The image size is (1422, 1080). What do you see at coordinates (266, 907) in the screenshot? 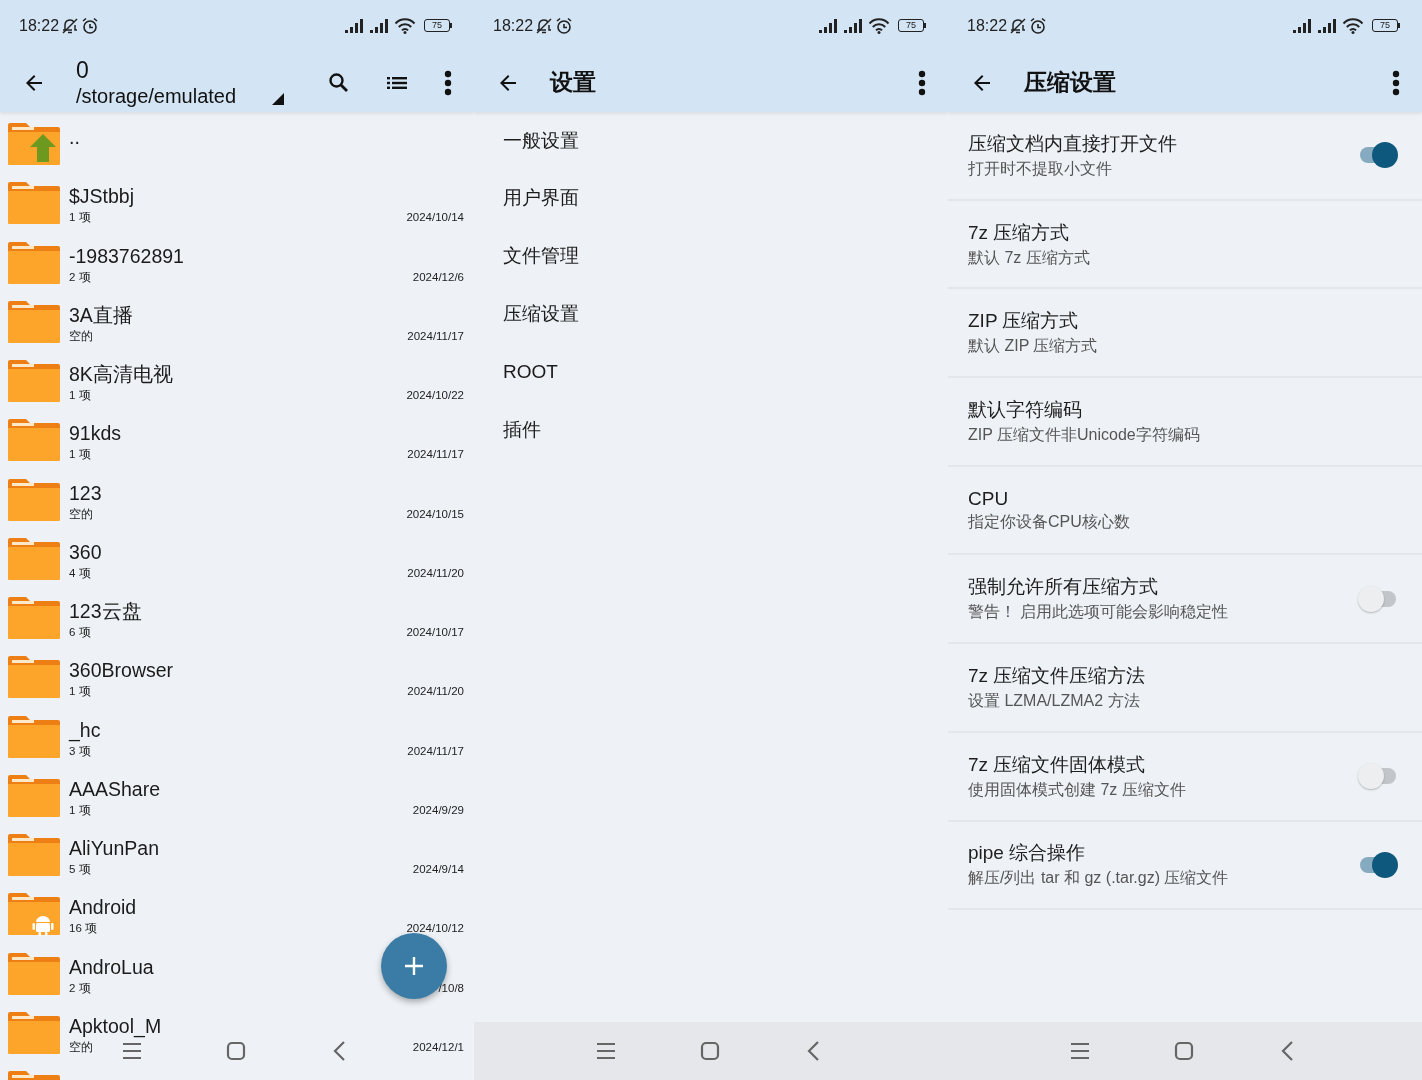
I see `folder-name: Android` at bounding box center [266, 907].